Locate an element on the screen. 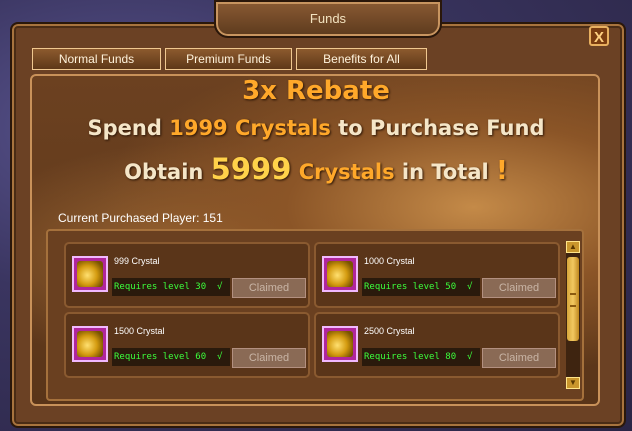  obtain-prefix: Obtain is located at coordinates (167, 172).